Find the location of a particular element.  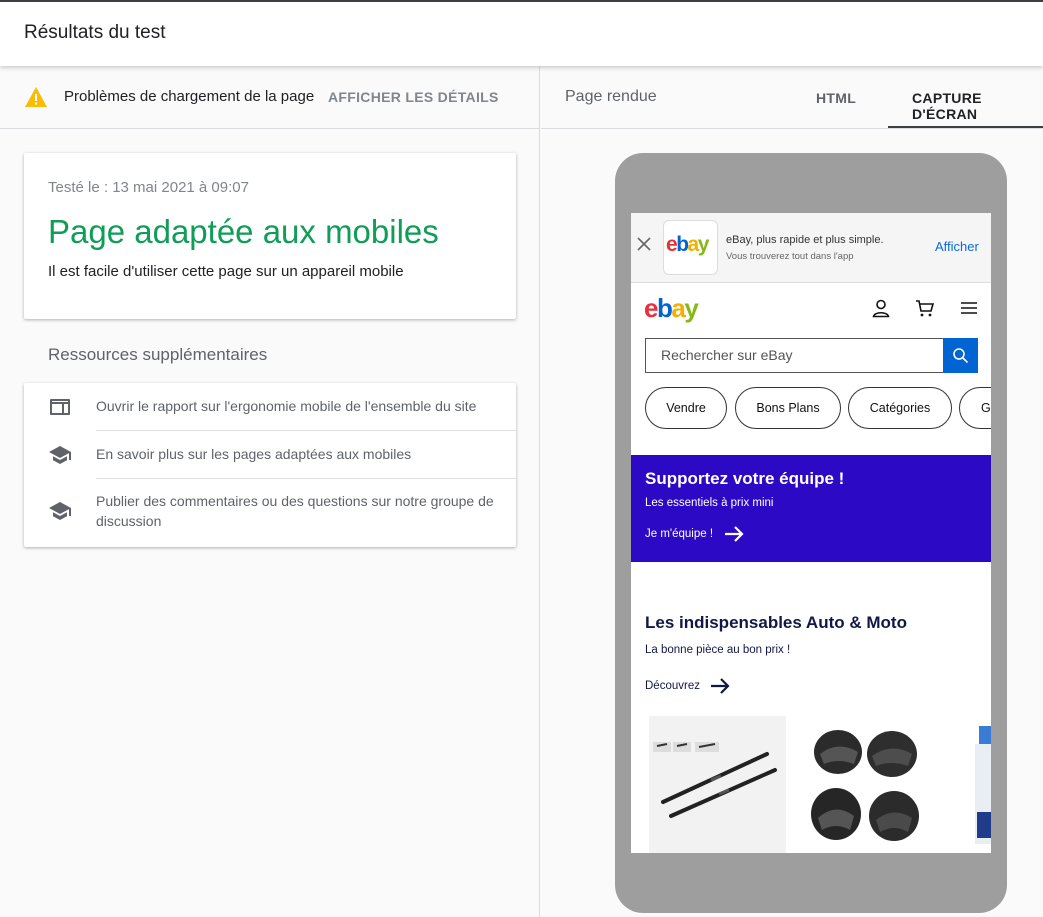

promo-title: Supportez votre équipe ! is located at coordinates (745, 478).